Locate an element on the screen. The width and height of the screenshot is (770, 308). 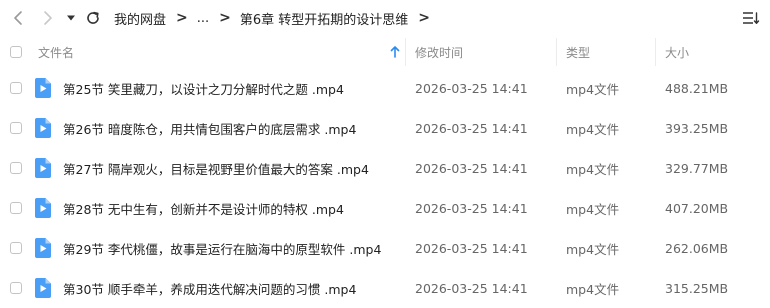
column-header-name: 文件名 is located at coordinates (56, 52).